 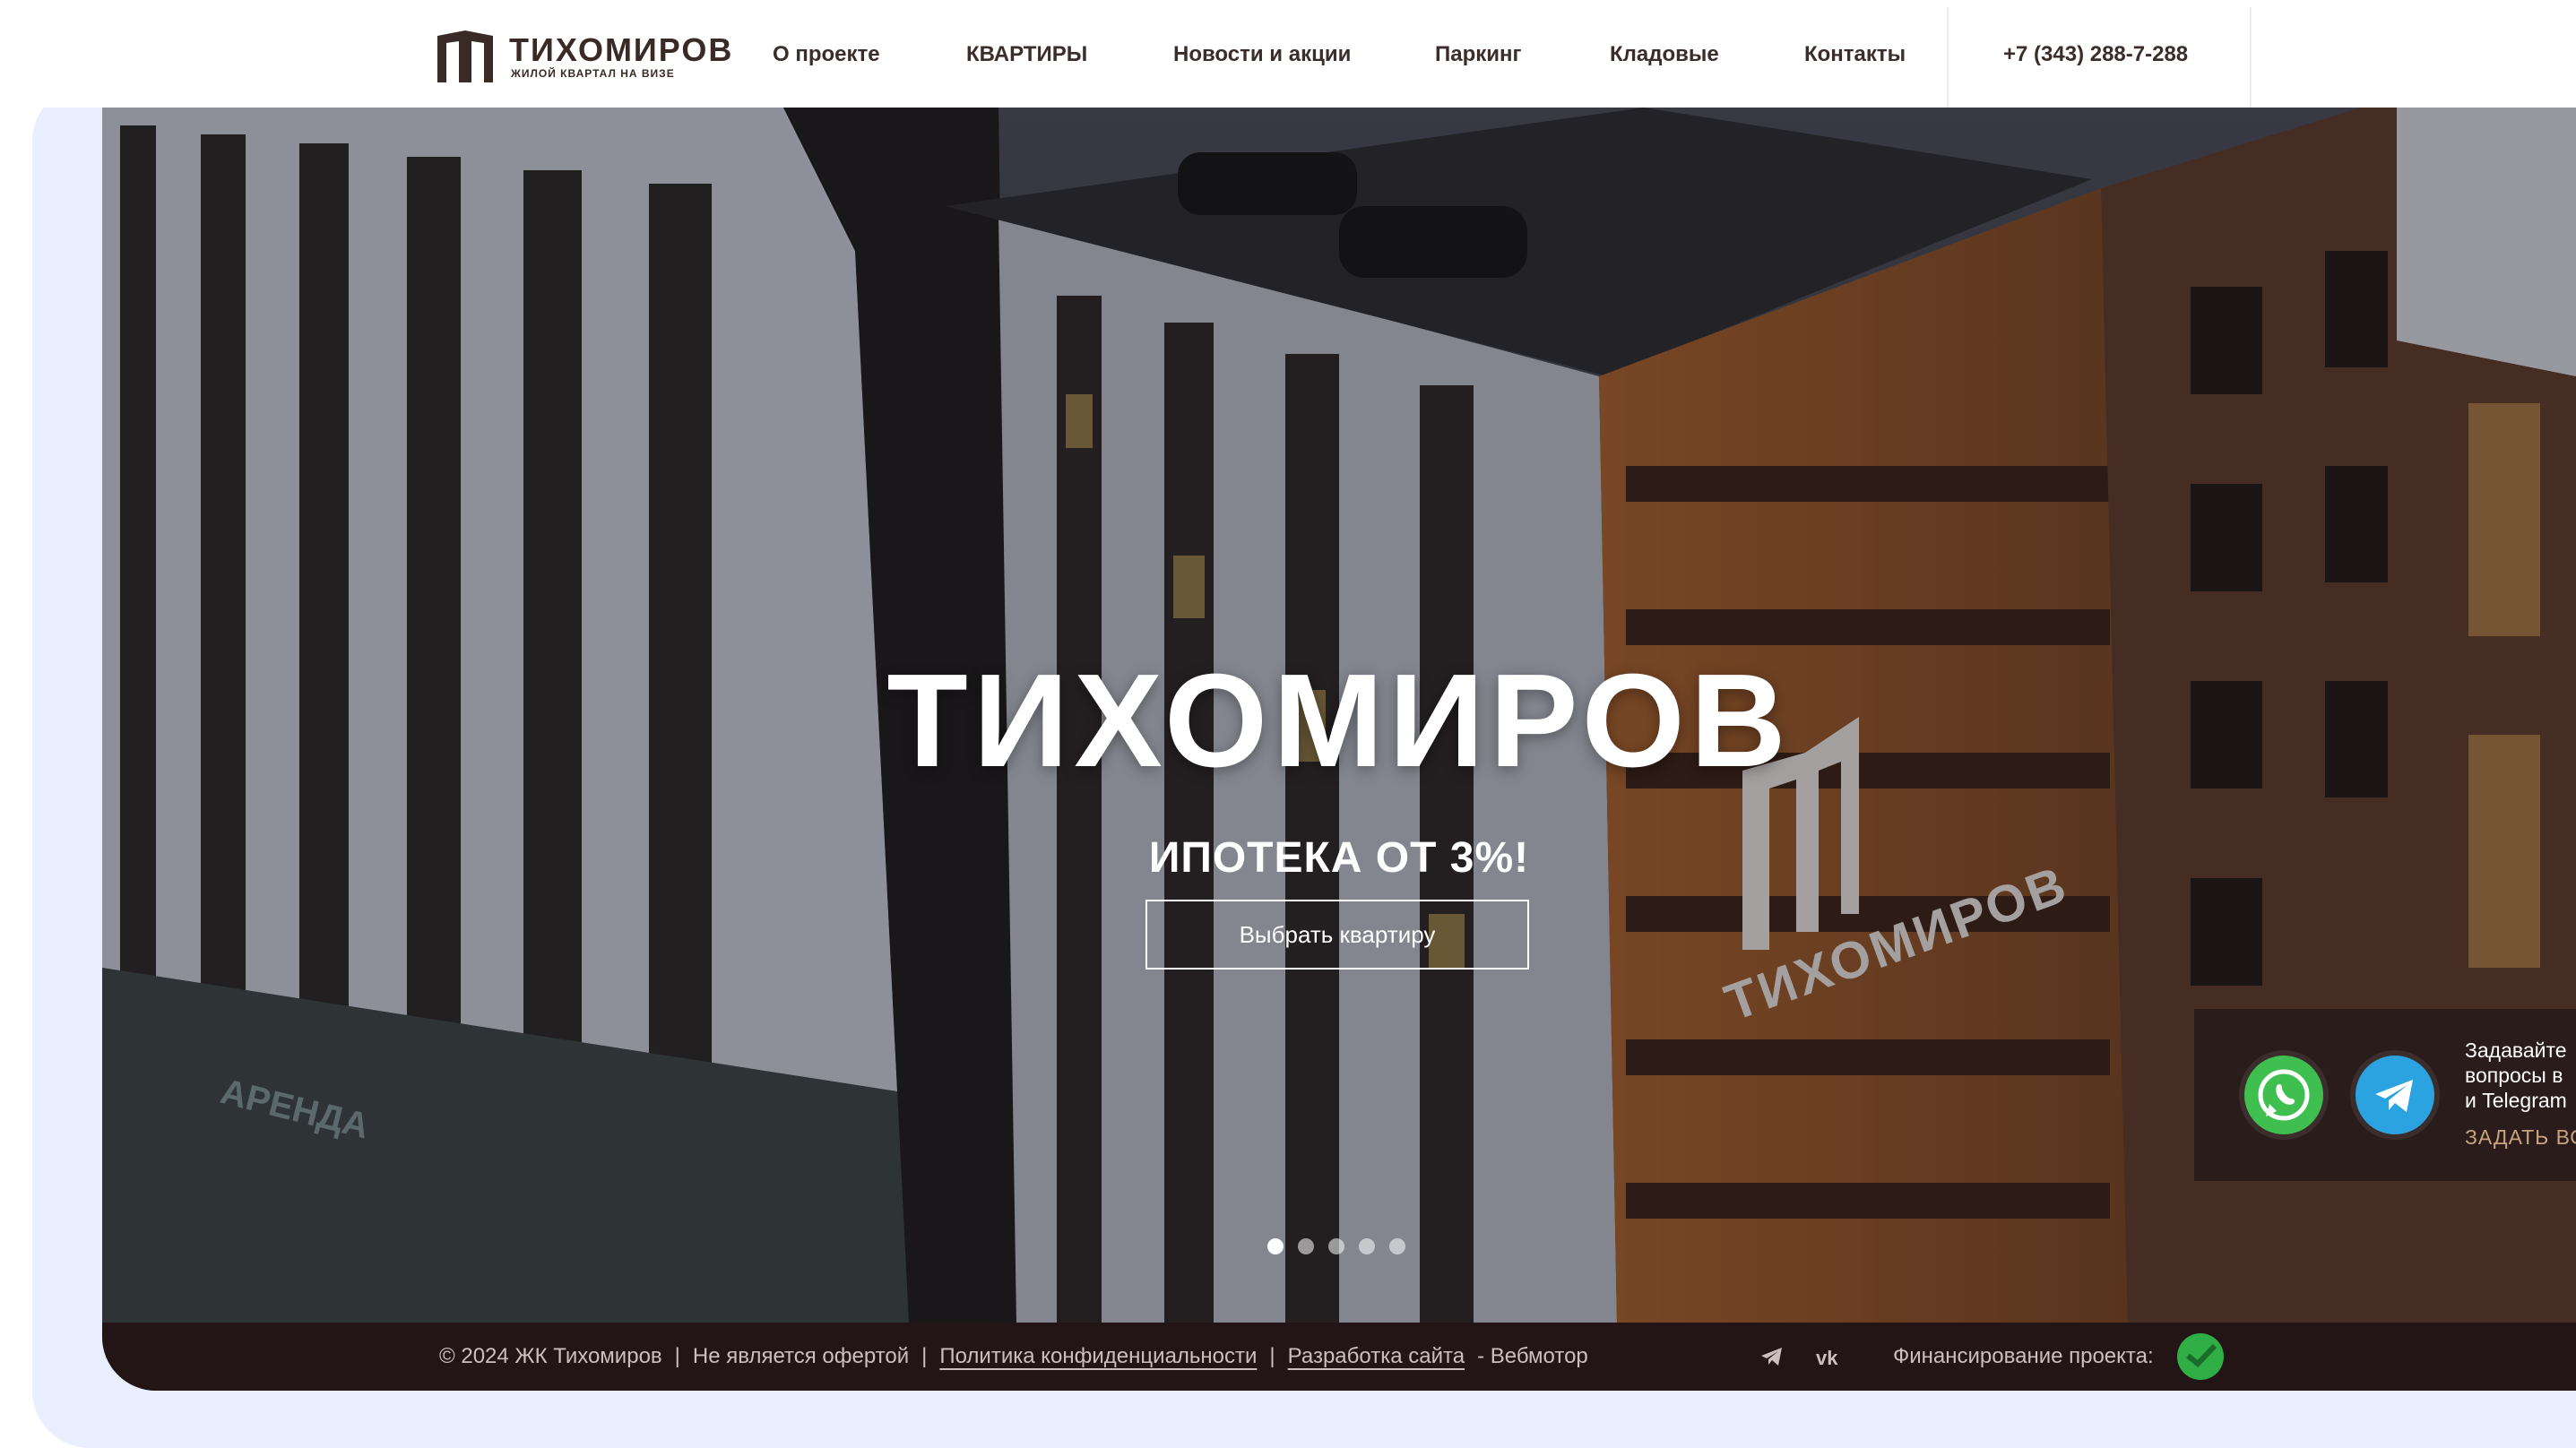 What do you see at coordinates (1827, 1356) in the screenshot?
I see `svg-text: vk` at bounding box center [1827, 1356].